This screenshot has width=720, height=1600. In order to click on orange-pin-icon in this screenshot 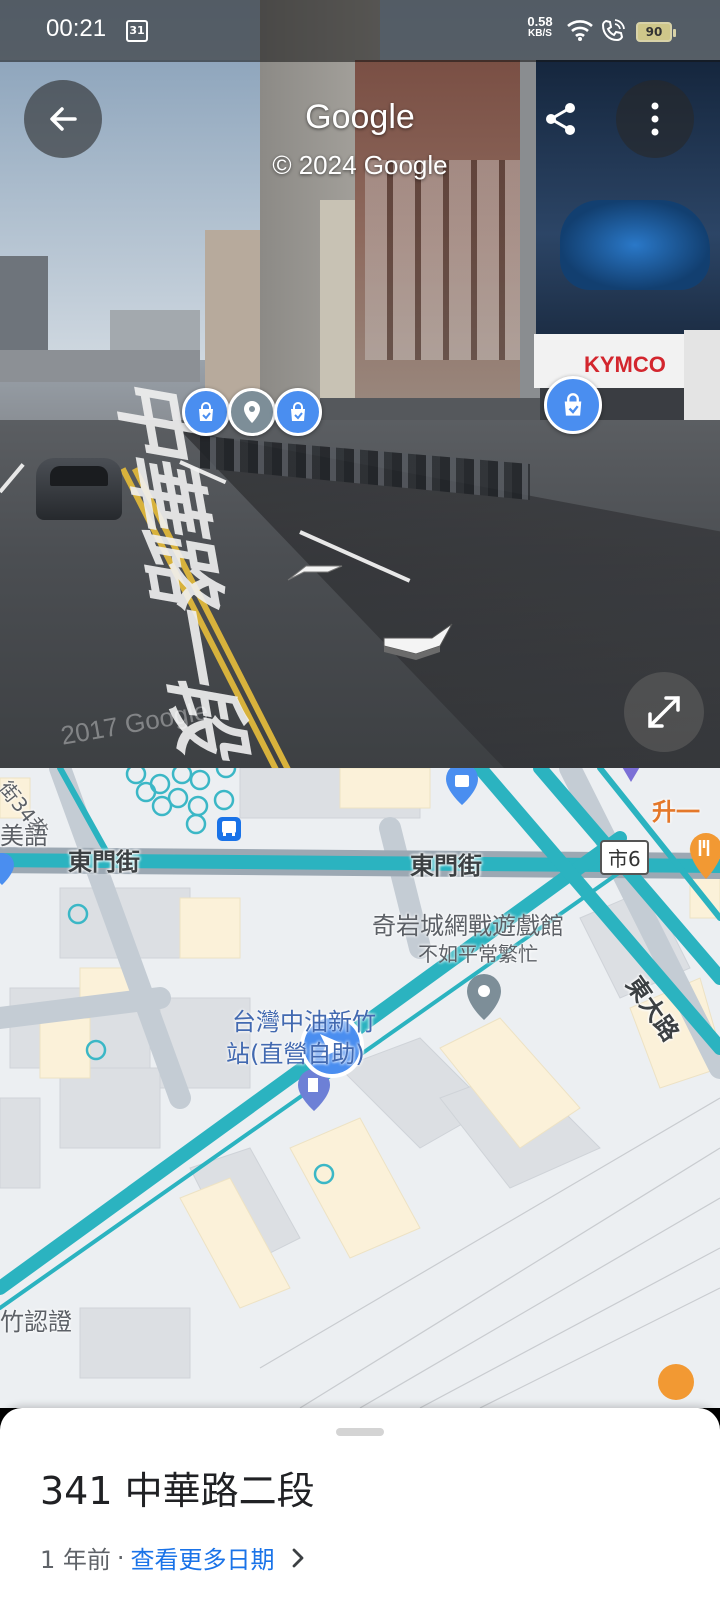, I will do `click(676, 1382)`.